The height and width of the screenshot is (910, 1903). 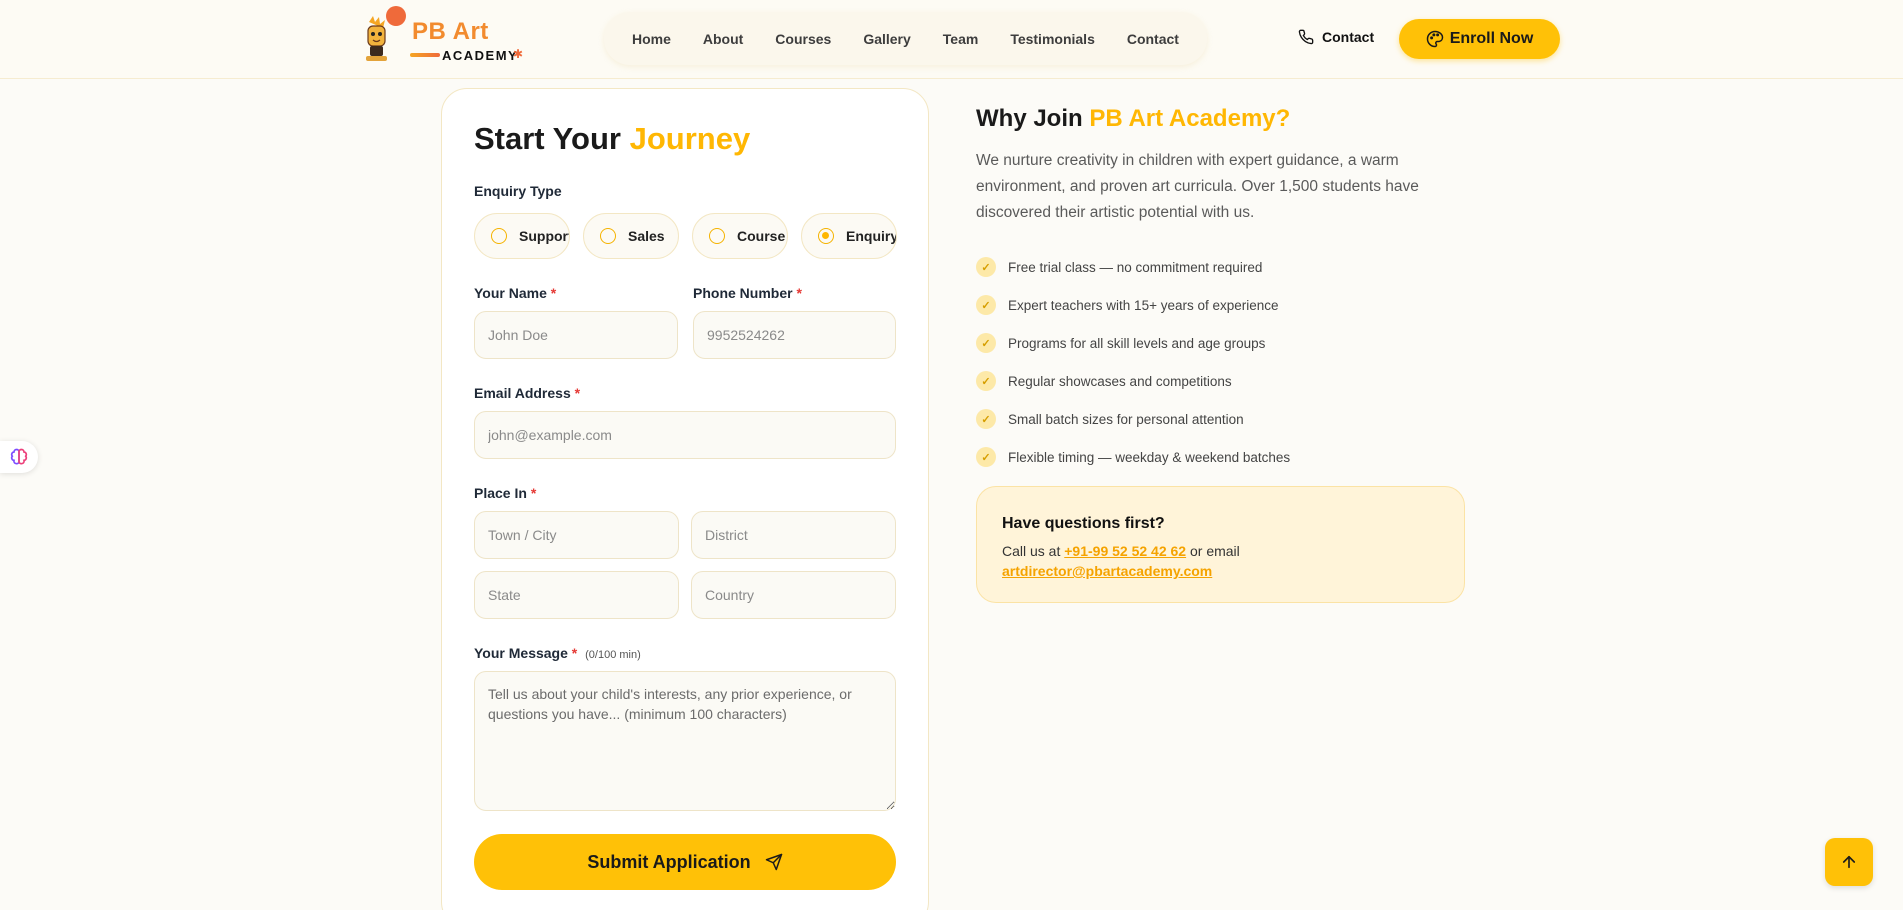 I want to click on palette-icon, so click(x=1434, y=39).